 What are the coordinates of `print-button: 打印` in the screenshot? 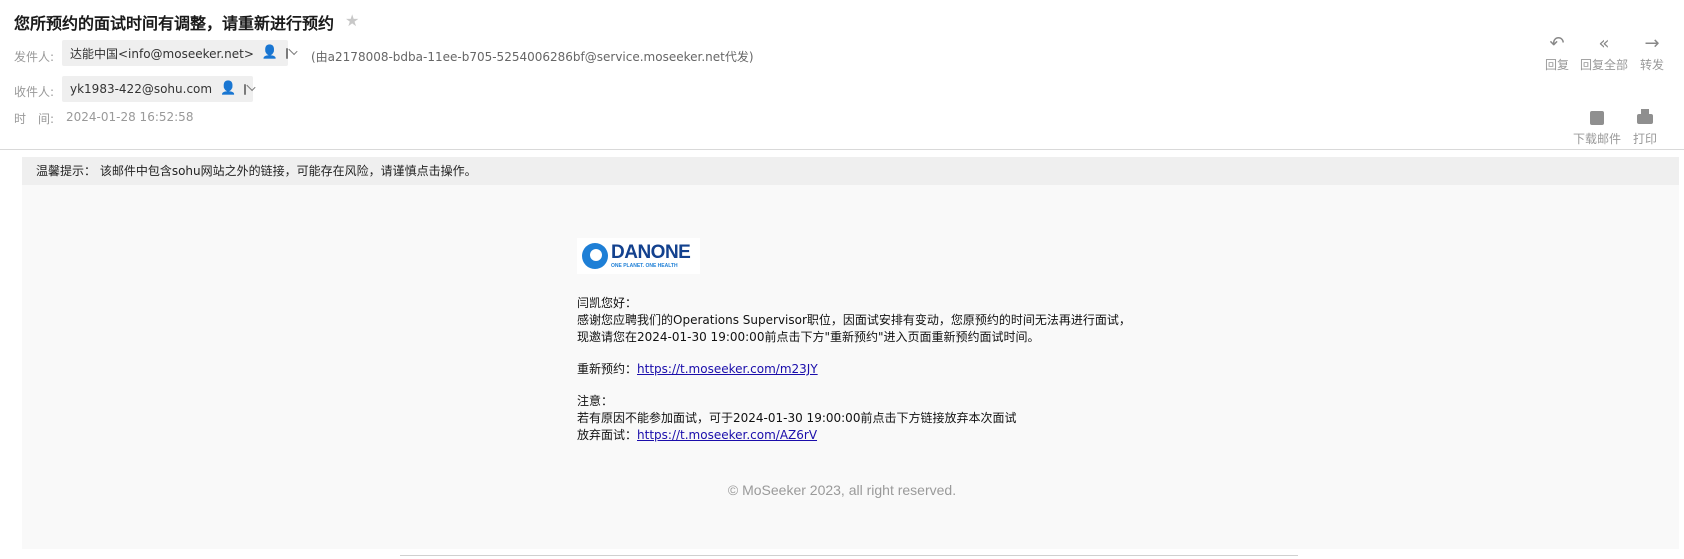 It's located at (1645, 127).